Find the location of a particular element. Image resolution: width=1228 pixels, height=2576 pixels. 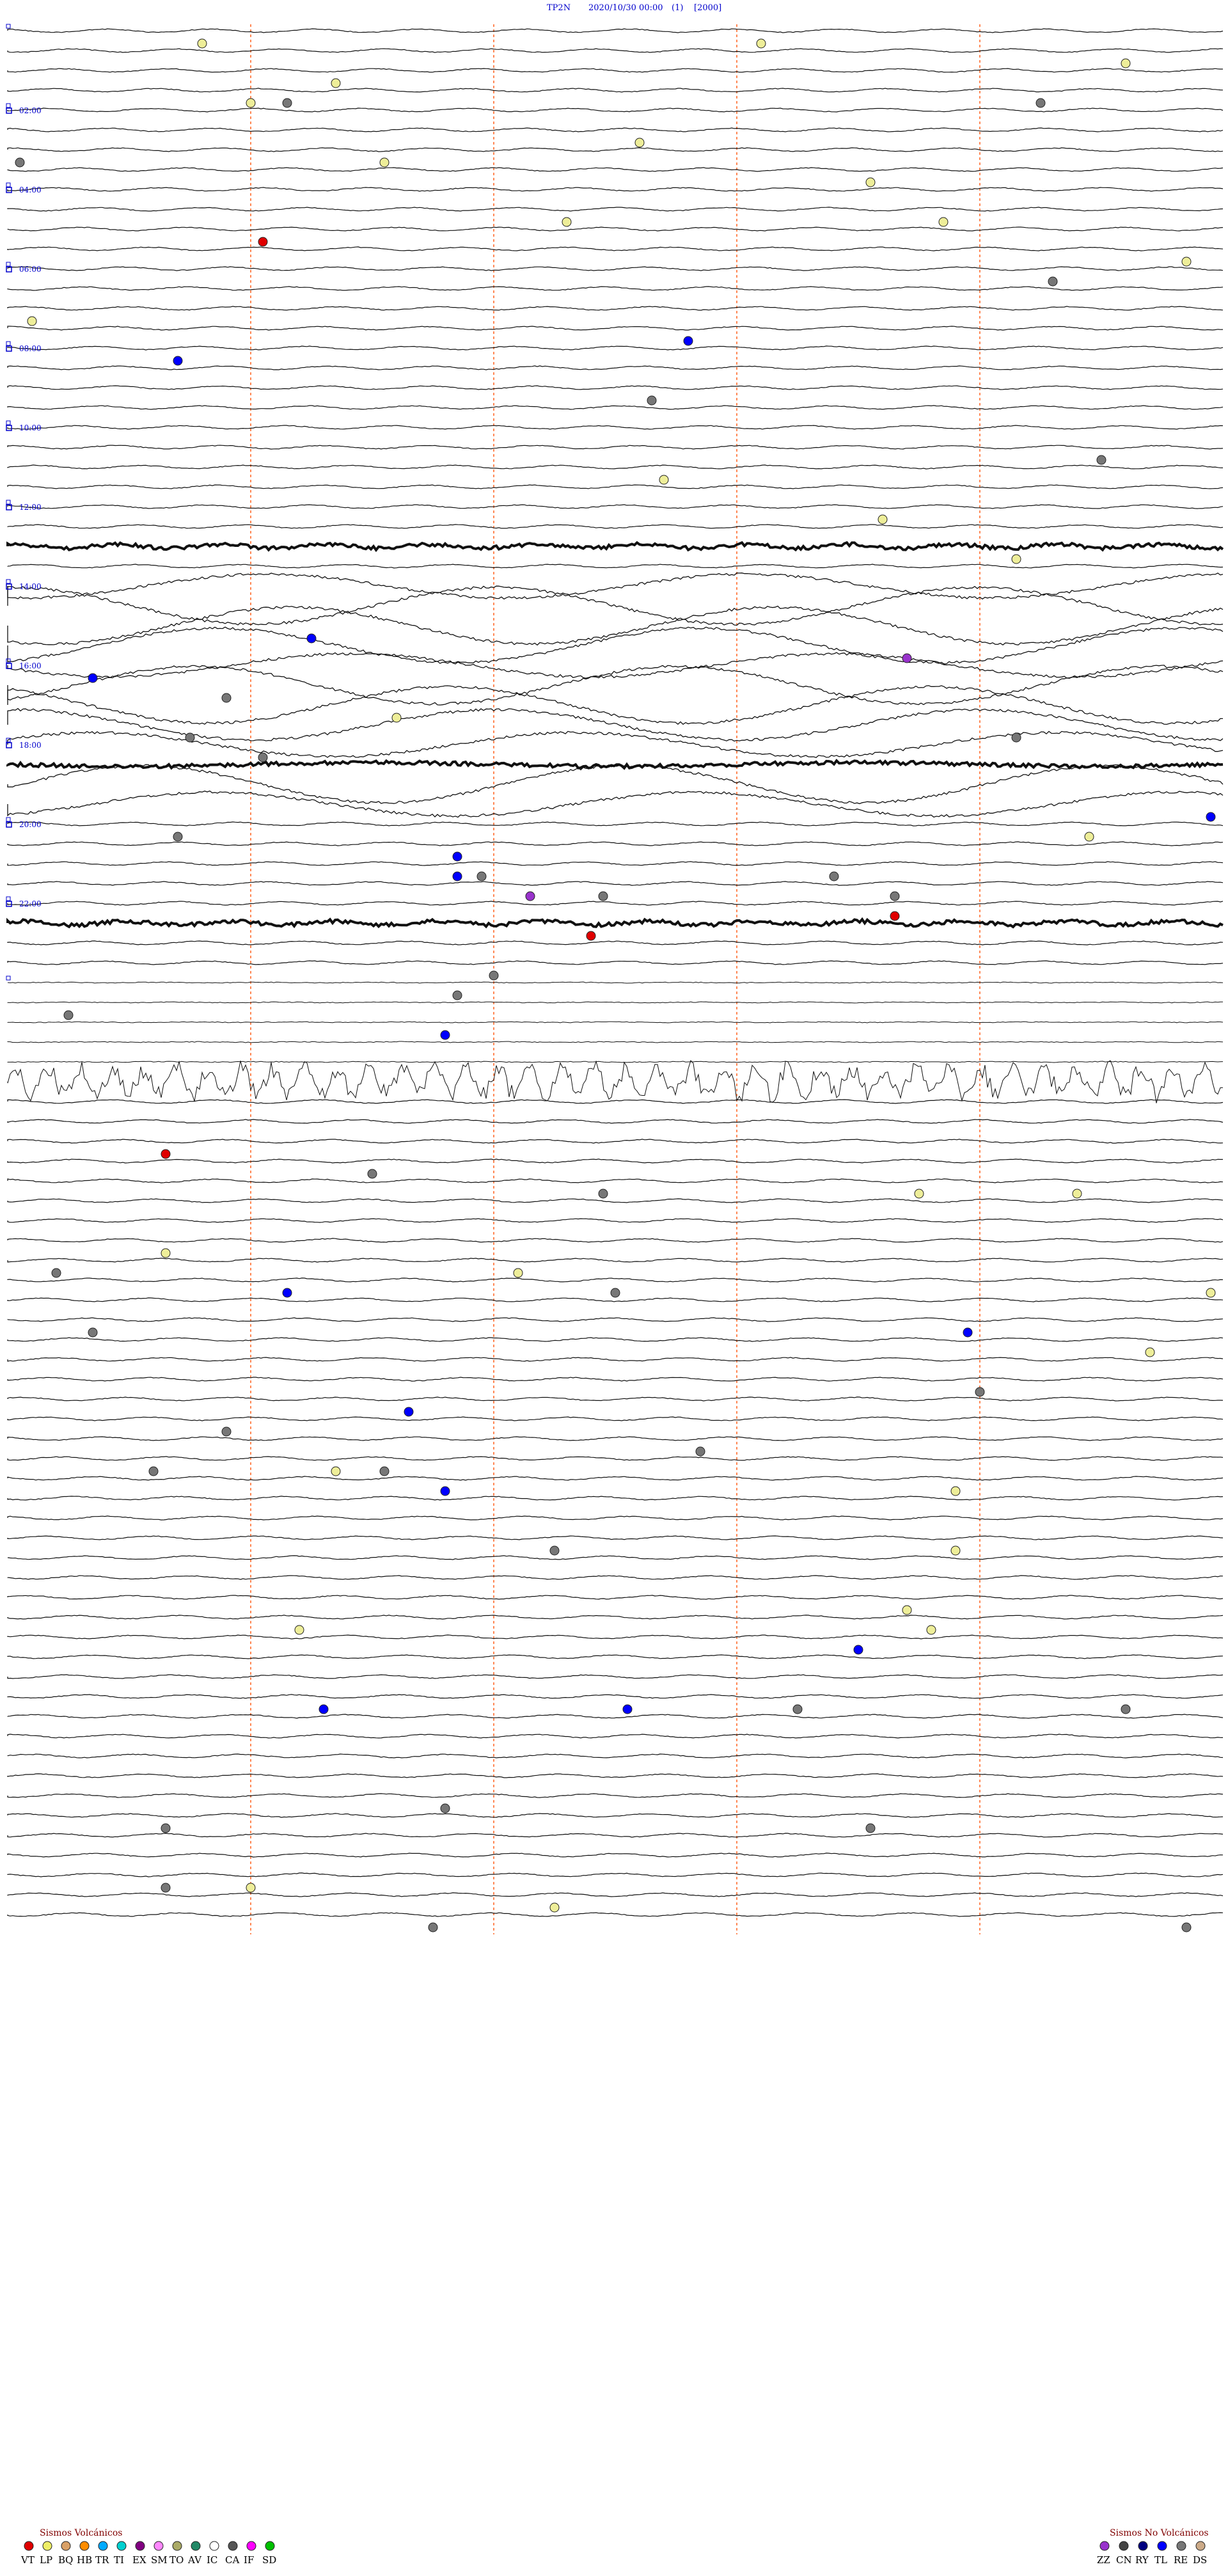

legend-code-LP: LP is located at coordinates (46, 2560).